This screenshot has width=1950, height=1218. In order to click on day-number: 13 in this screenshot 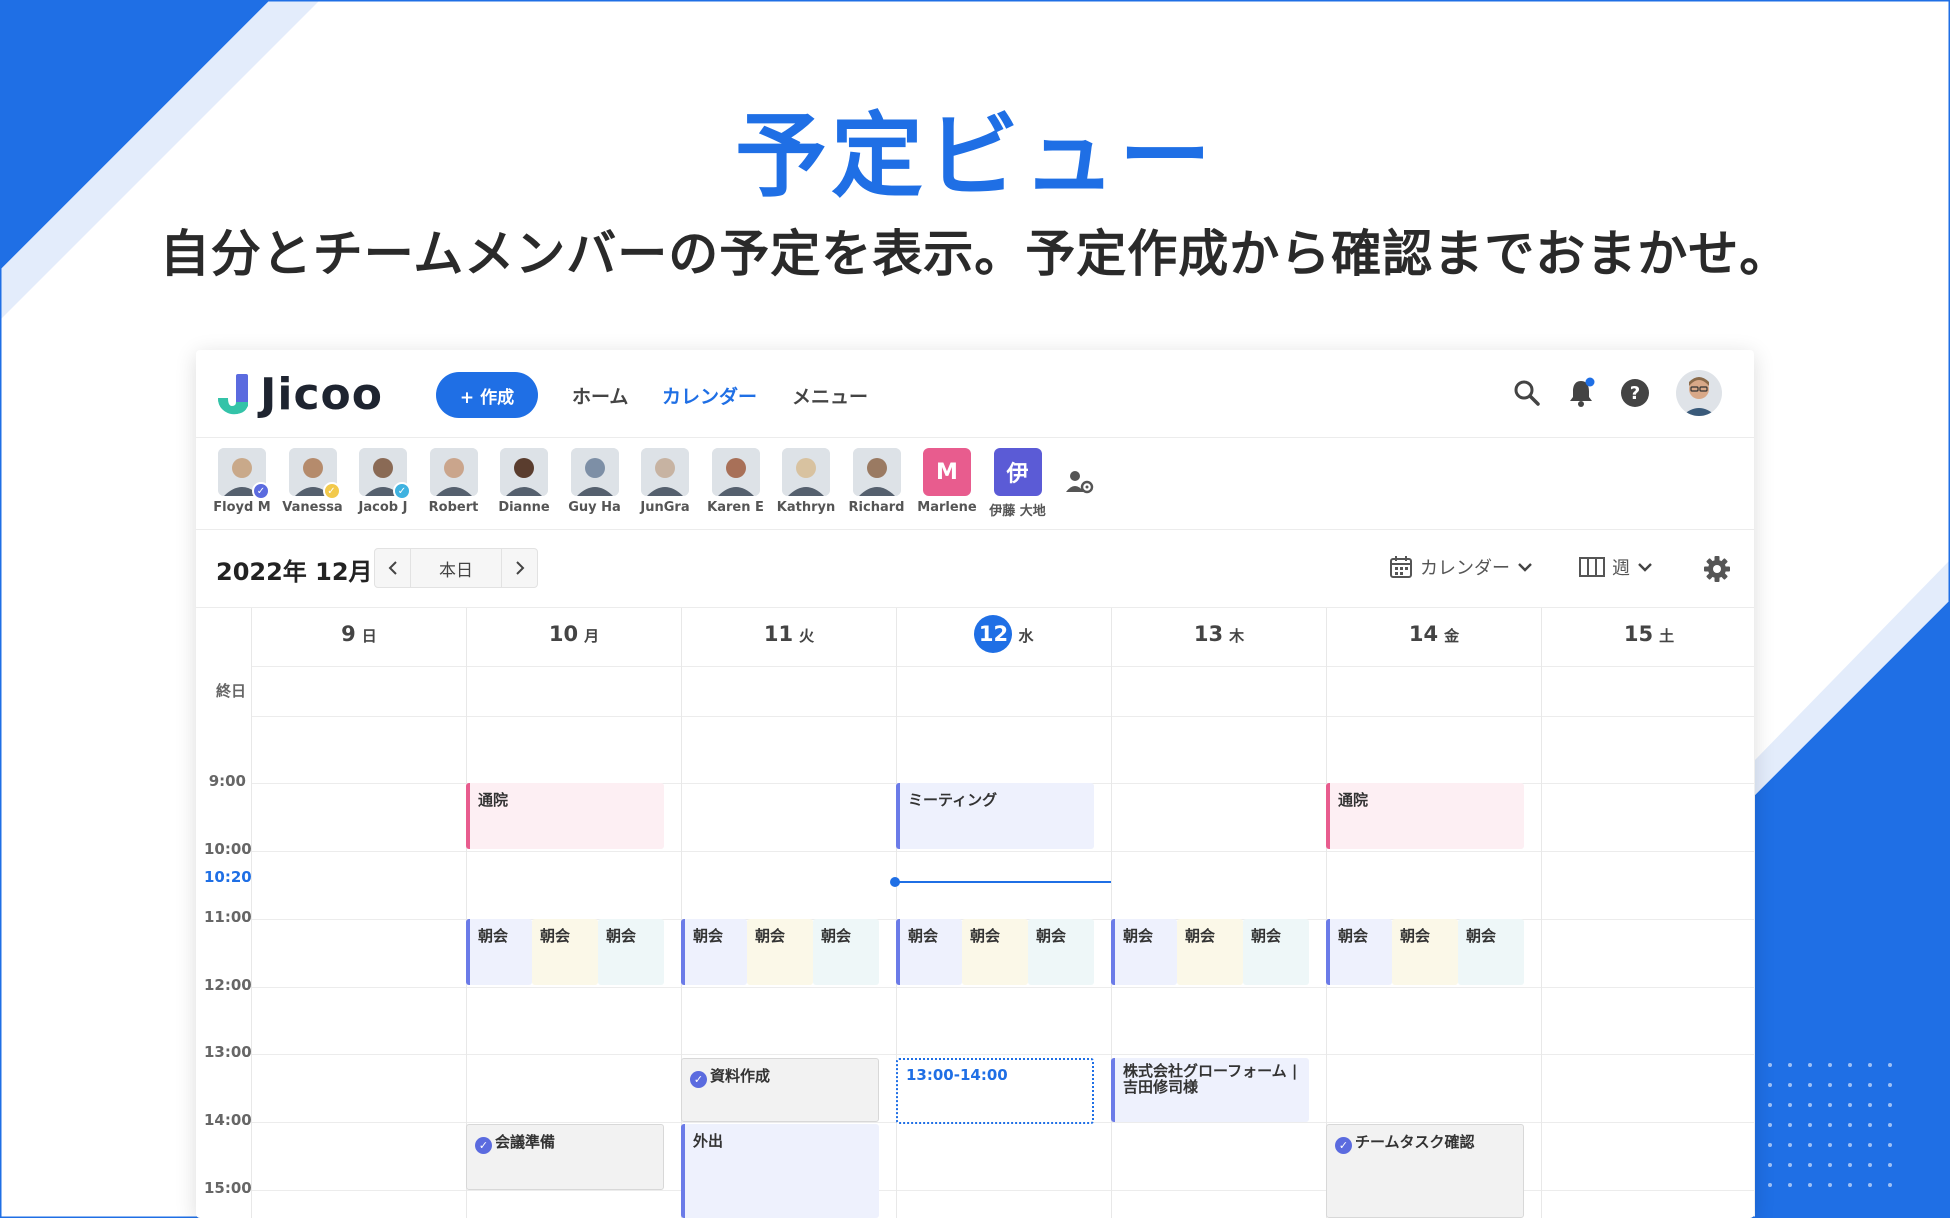, I will do `click(1208, 634)`.